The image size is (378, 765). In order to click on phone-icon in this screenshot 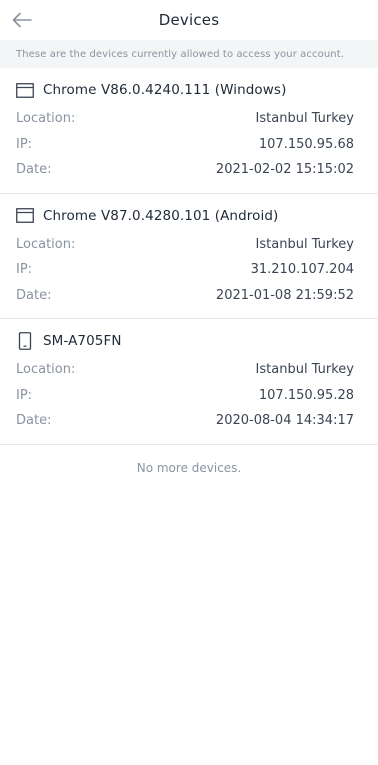, I will do `click(25, 341)`.